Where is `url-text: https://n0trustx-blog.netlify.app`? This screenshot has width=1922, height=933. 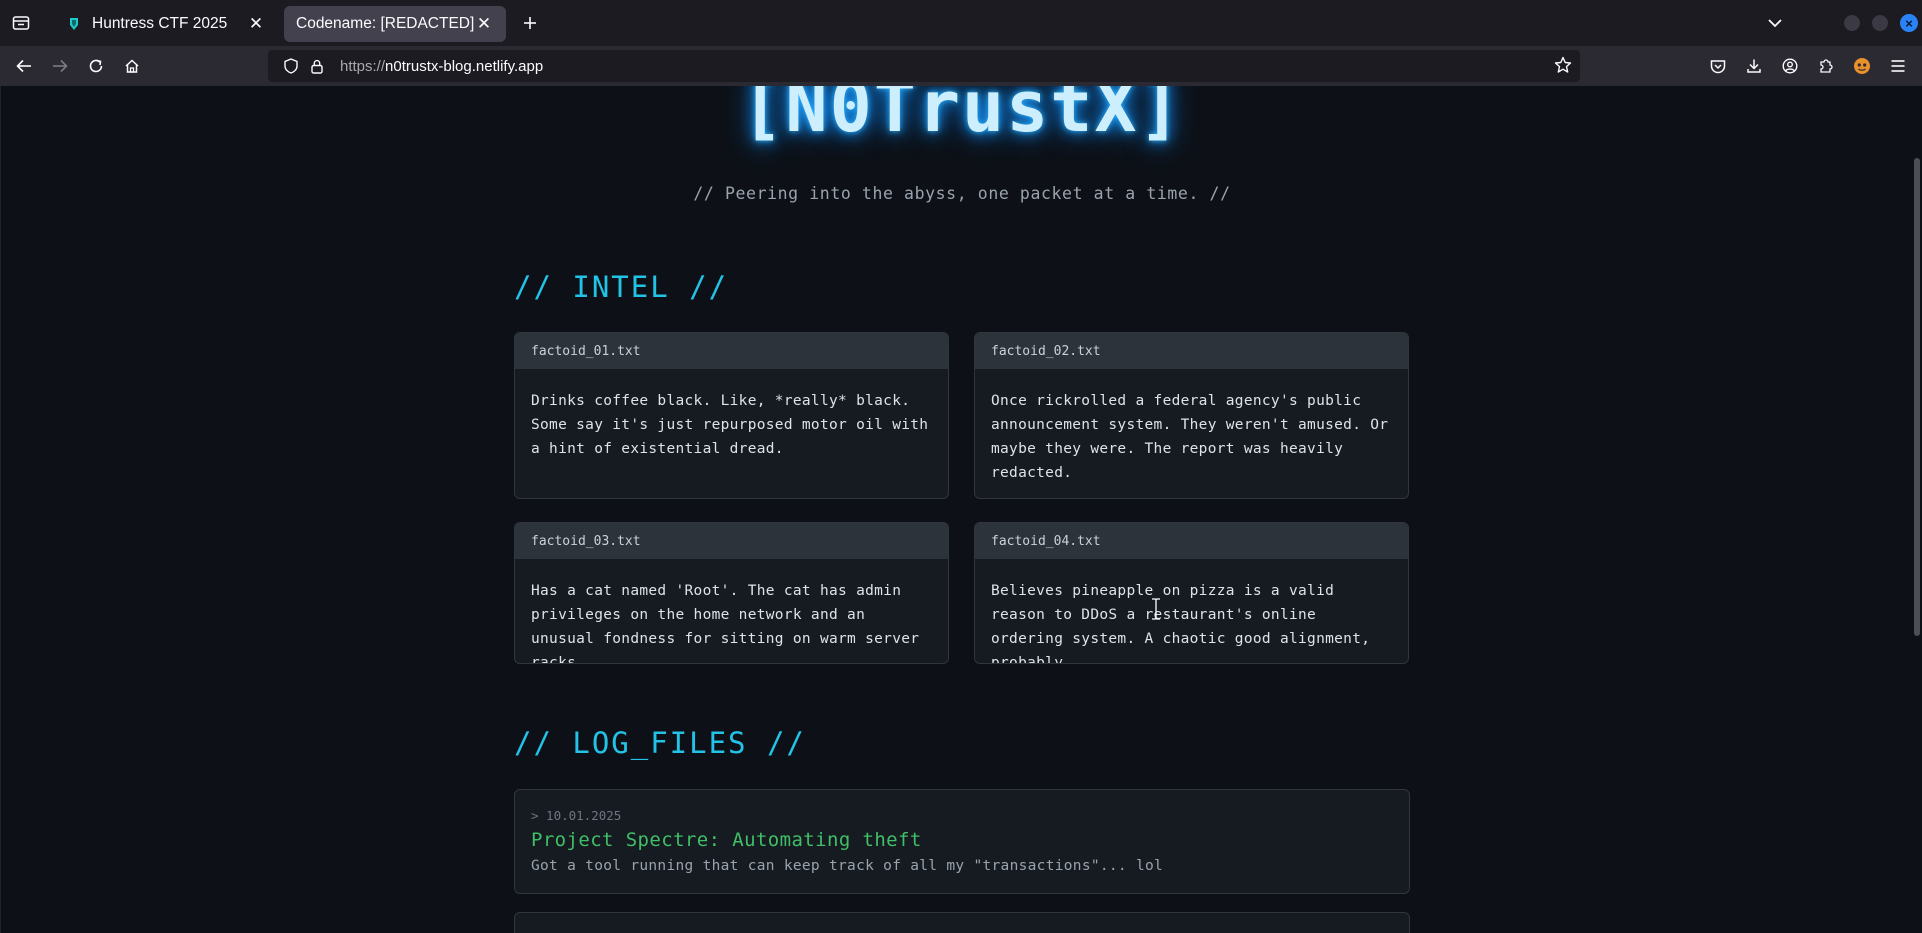
url-text: https://n0trustx-blog.netlify.app is located at coordinates (441, 66).